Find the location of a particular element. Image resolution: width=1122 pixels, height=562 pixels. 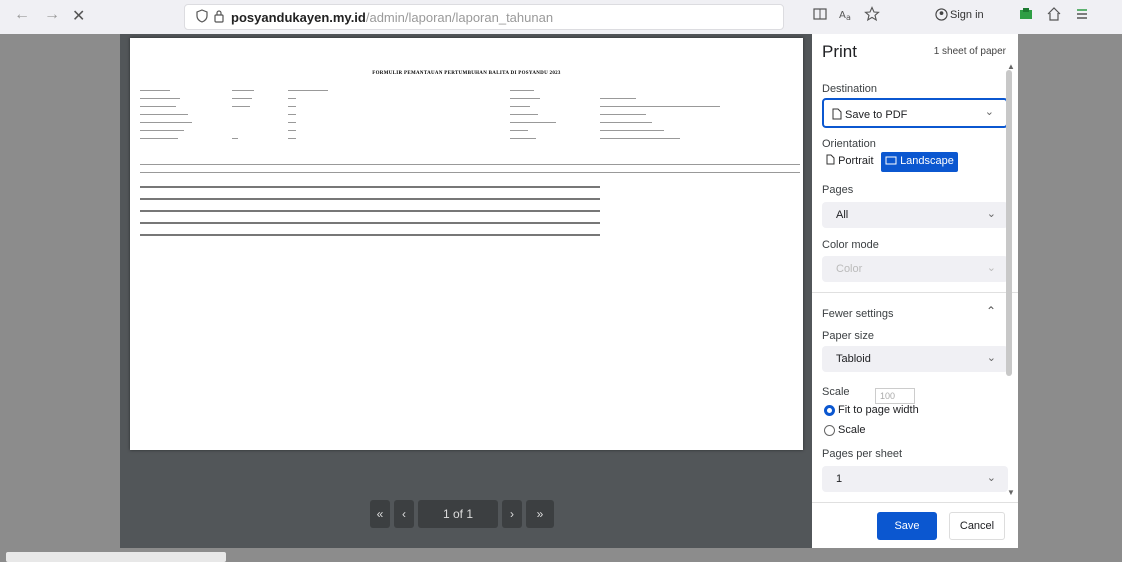

page-indicator: 1 of 1 is located at coordinates (458, 514).